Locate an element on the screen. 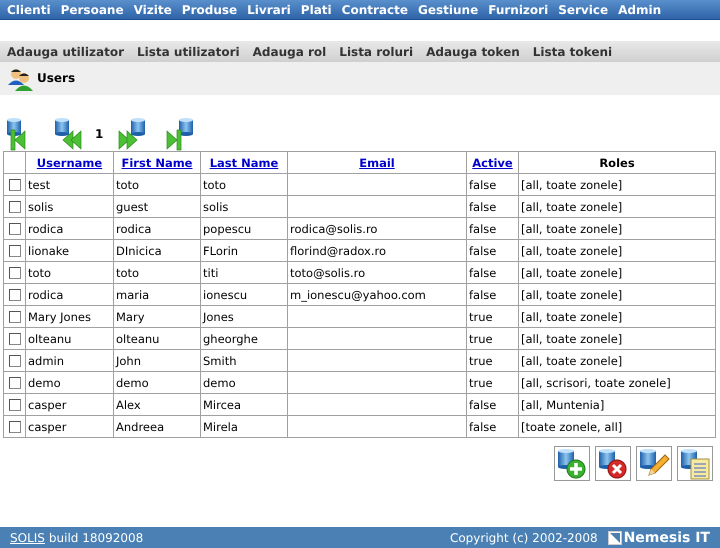 The height and width of the screenshot is (548, 720). table-cell: FLorin is located at coordinates (220, 251).